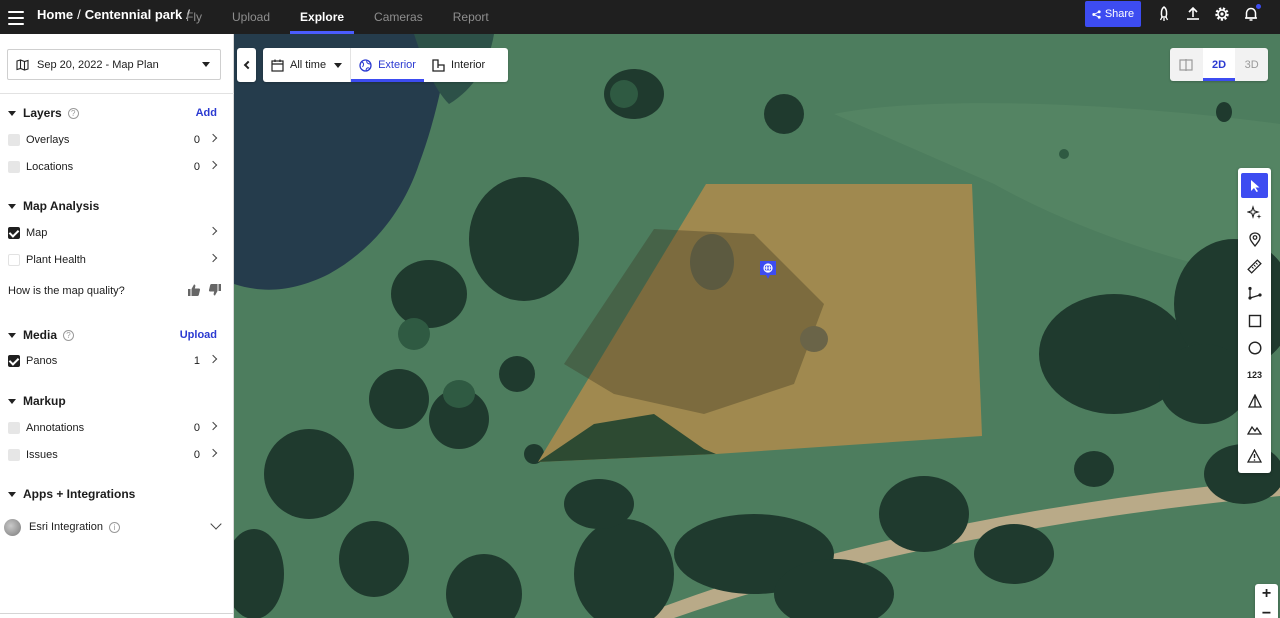 This screenshot has width=1280, height=618. What do you see at coordinates (114, 455) in the screenshot?
I see `markup-row-issues: Issues 0` at bounding box center [114, 455].